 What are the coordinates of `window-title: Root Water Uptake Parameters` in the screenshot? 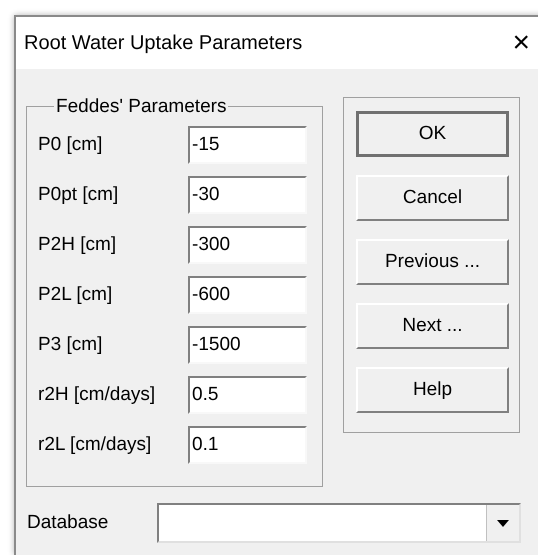 It's located at (163, 43).